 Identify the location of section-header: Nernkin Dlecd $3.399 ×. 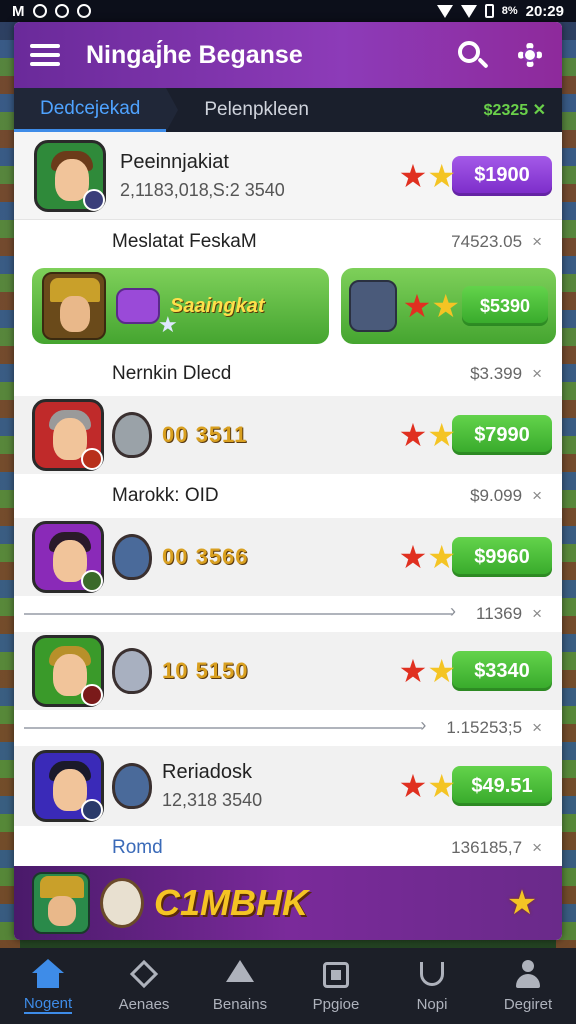
(288, 374).